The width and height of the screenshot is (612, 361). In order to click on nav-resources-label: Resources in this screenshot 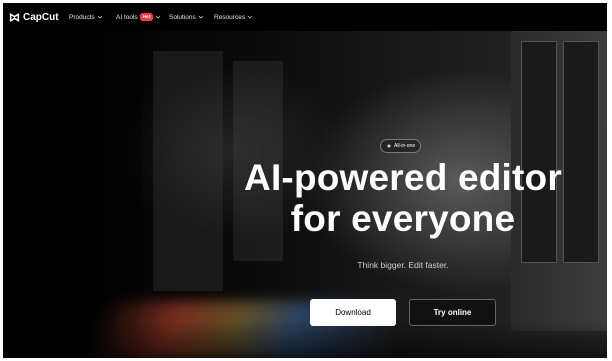, I will do `click(230, 17)`.